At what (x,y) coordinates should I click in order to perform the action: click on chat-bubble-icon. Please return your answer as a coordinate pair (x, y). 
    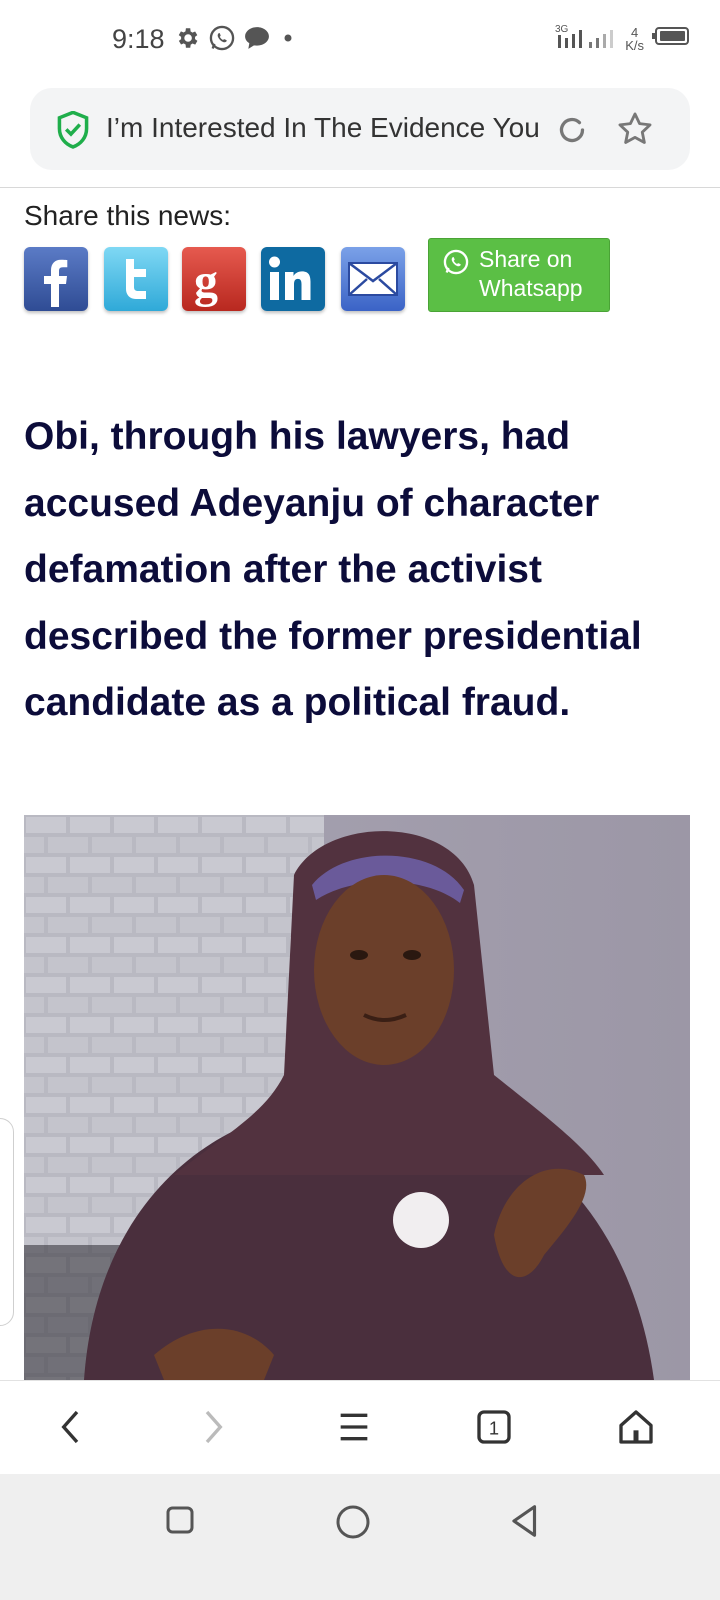
    Looking at the image, I should click on (257, 38).